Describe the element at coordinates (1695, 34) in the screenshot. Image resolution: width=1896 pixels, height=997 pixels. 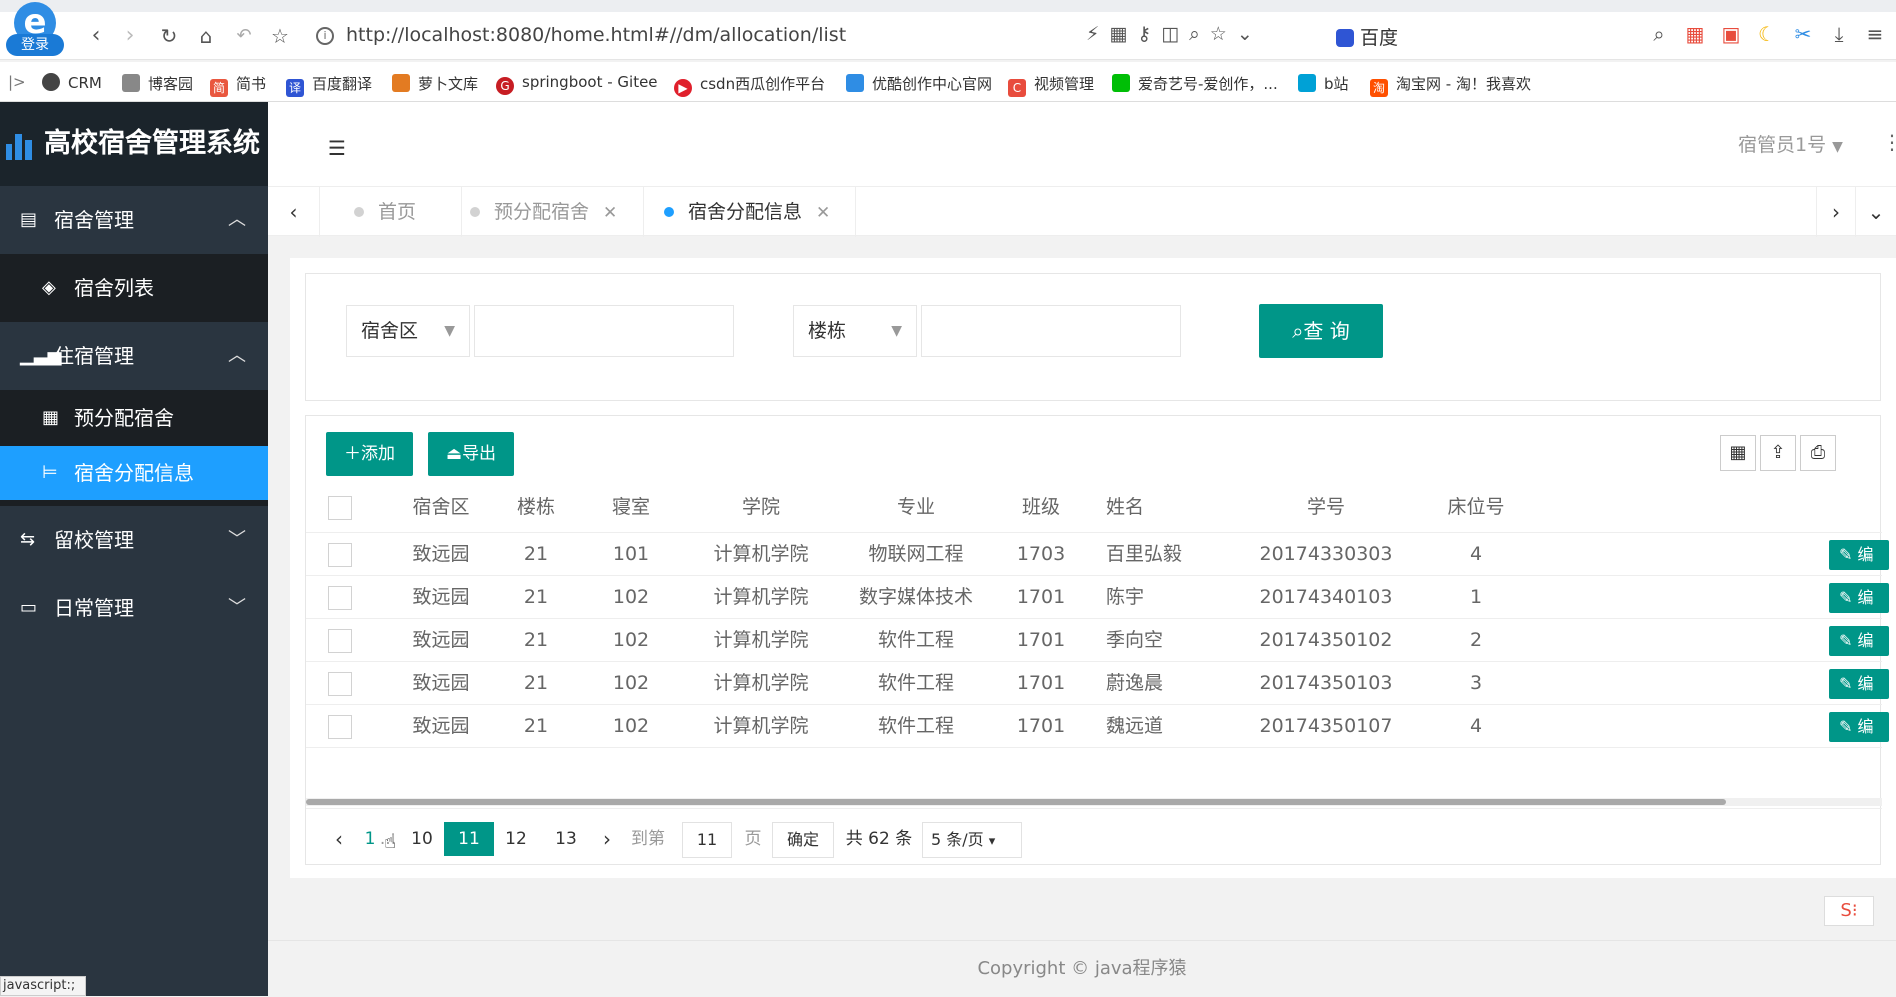
I see `apps-icon: ▦` at that location.